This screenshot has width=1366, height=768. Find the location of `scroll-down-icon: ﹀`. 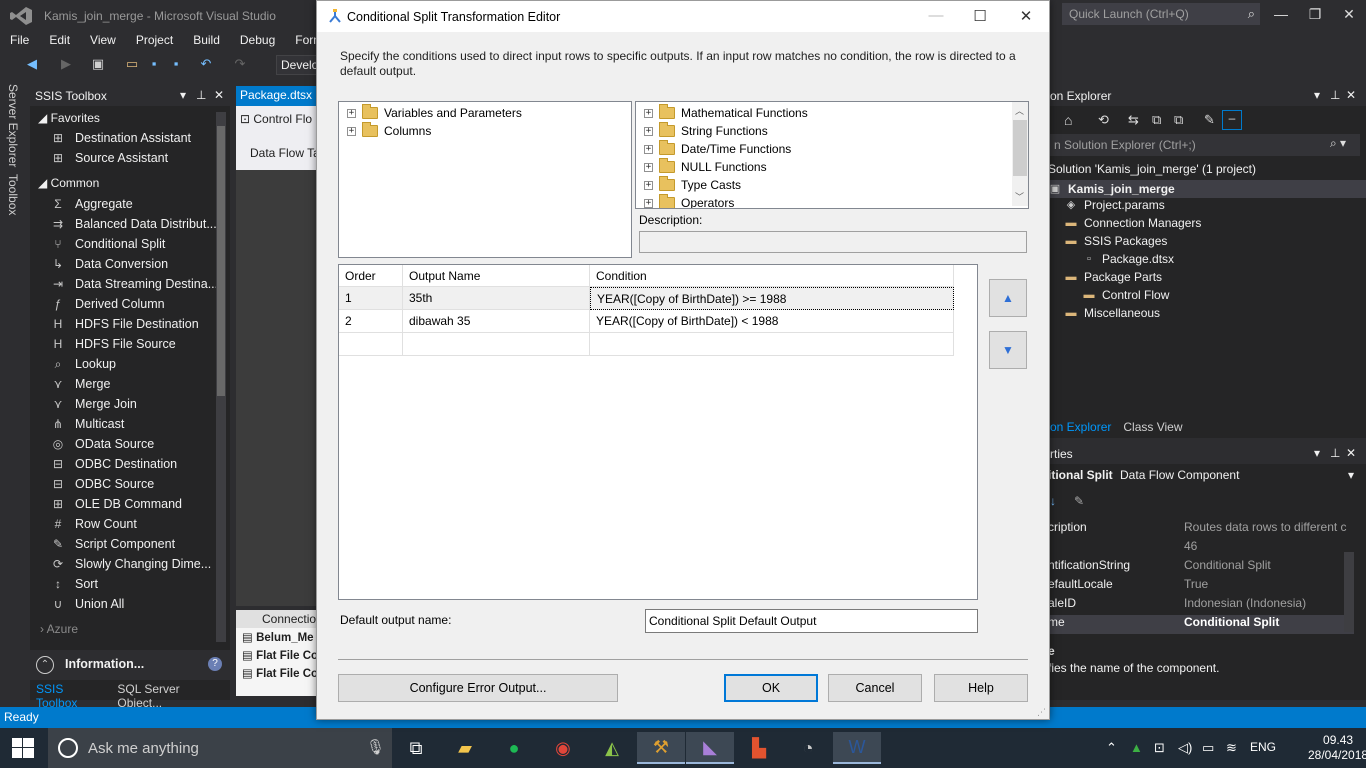

scroll-down-icon: ﹀ is located at coordinates (1019, 196).